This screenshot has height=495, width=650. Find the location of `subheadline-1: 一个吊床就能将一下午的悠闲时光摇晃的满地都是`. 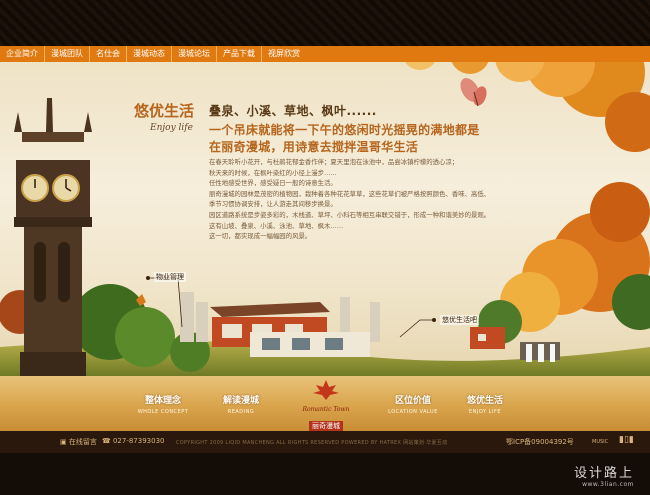

subheadline-1: 一个吊床就能将一下午的悠闲时光摇晃的满地都是 is located at coordinates (344, 130).